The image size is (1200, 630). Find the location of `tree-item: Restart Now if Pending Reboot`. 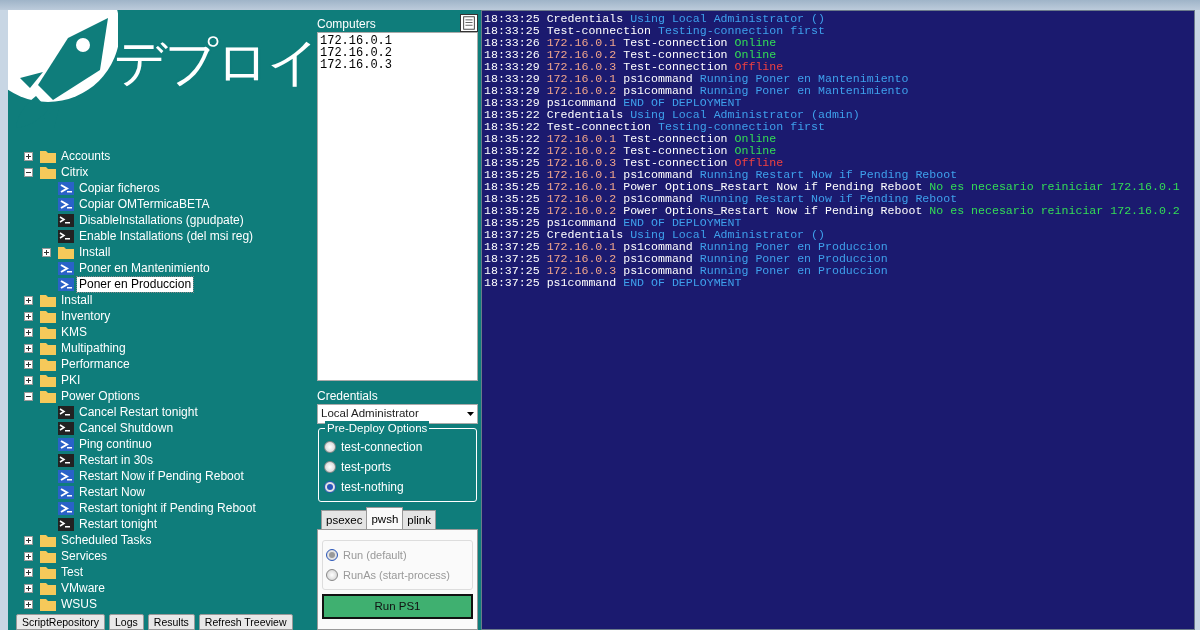

tree-item: Restart Now if Pending Reboot is located at coordinates (161, 476).